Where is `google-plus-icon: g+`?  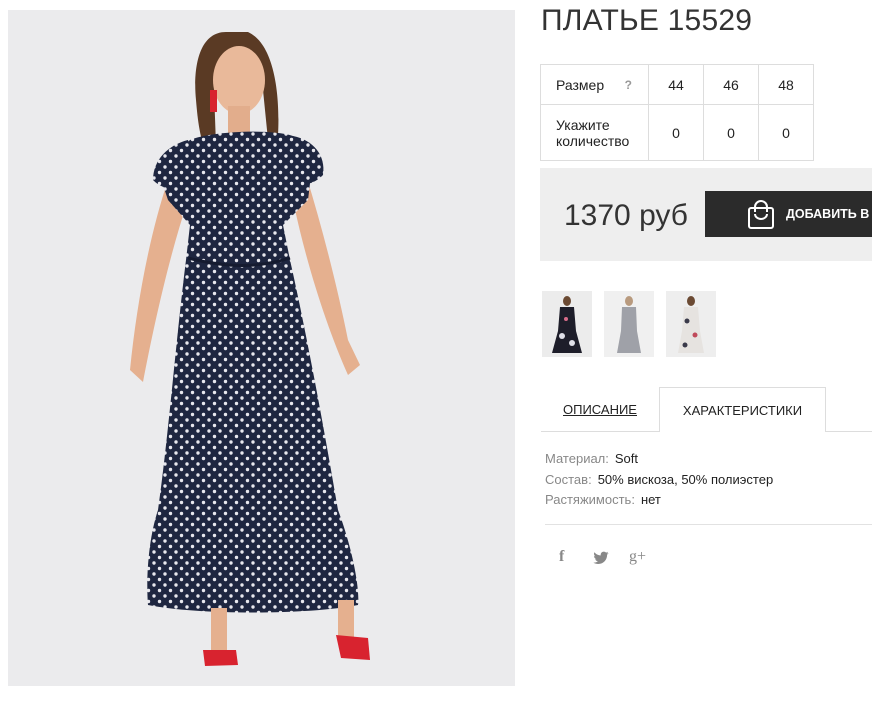 google-plus-icon: g+ is located at coordinates (637, 557).